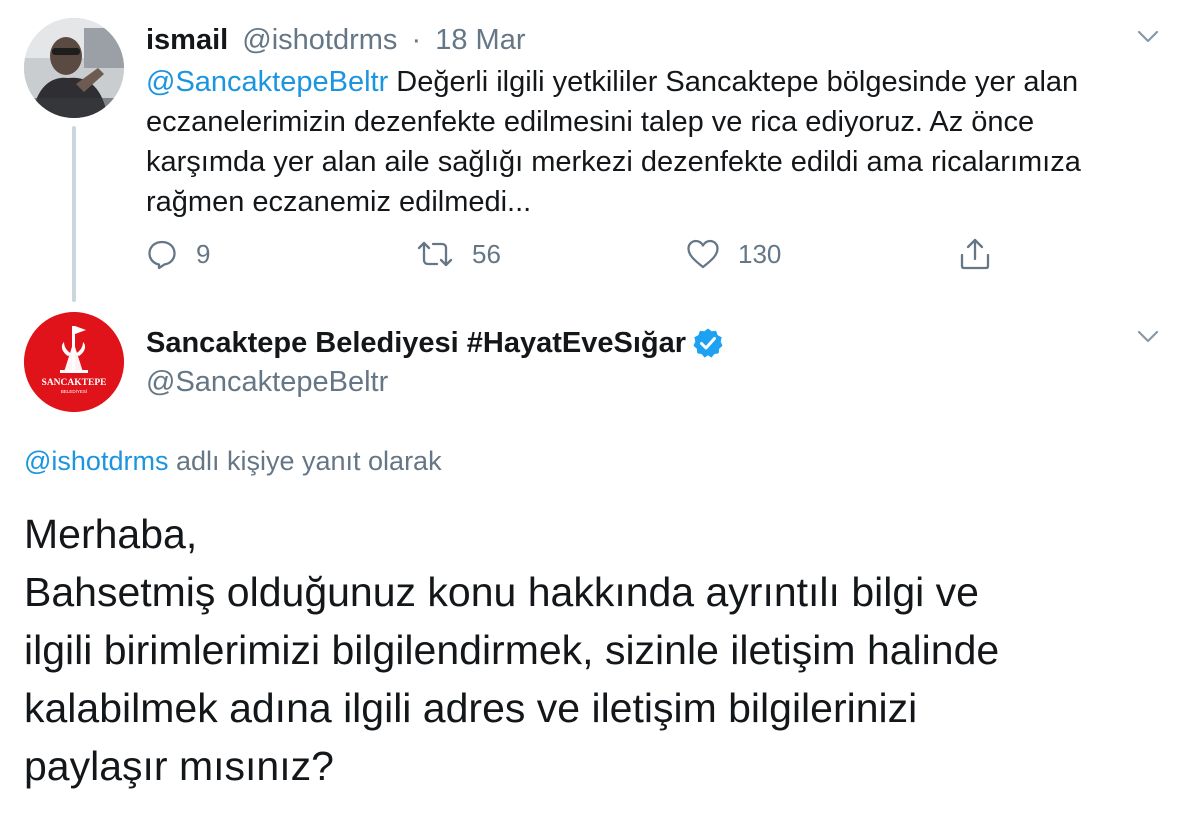  Describe the element at coordinates (96, 461) in the screenshot. I see `replying-to-handle: @ishotdrms` at that location.